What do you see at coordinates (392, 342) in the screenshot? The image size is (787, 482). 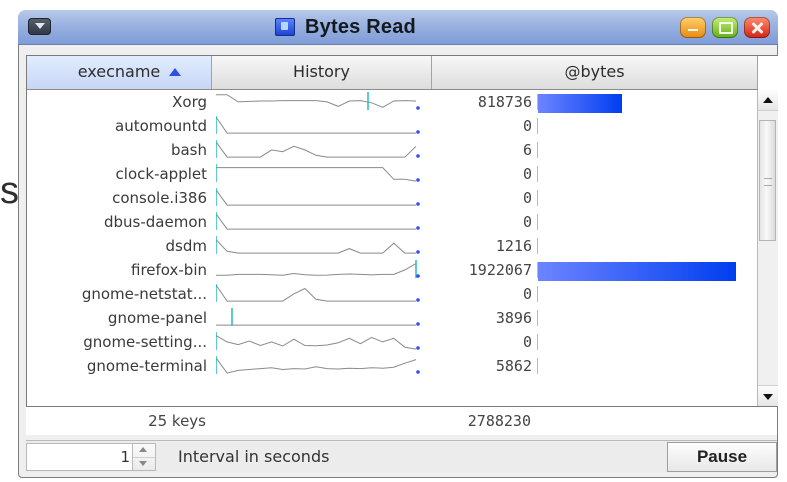 I see `table-row: gnome-setting... 0` at bounding box center [392, 342].